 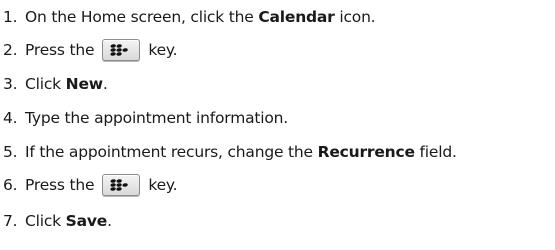 I want to click on step-text: Type the appointment information., so click(x=157, y=118).